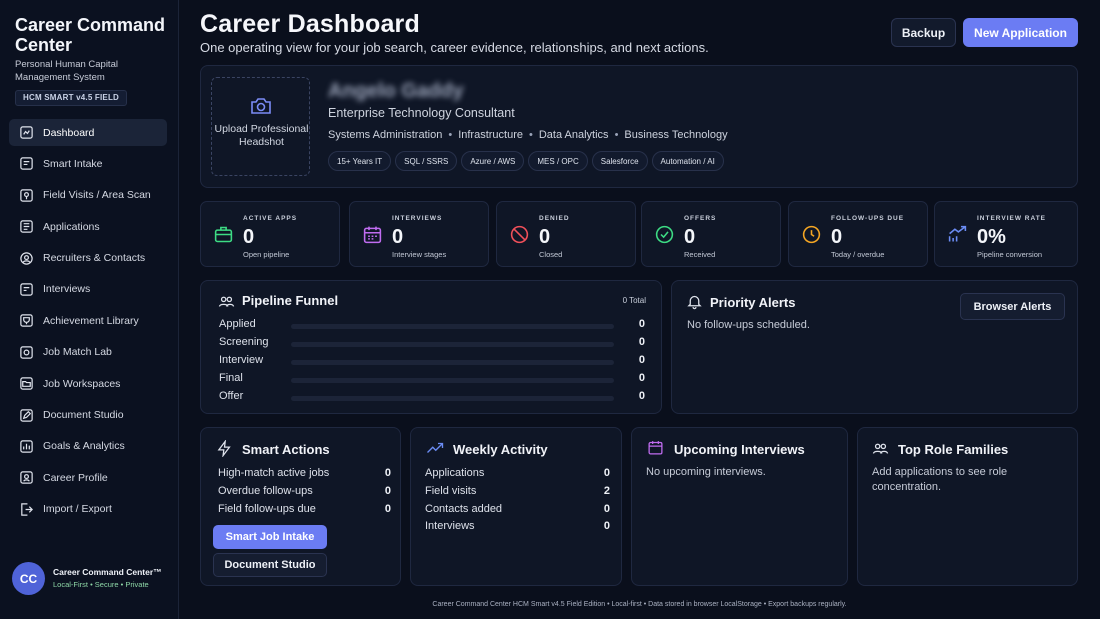  Describe the element at coordinates (84, 446) in the screenshot. I see `sidebar-item-label: Goals & Analytics` at that location.